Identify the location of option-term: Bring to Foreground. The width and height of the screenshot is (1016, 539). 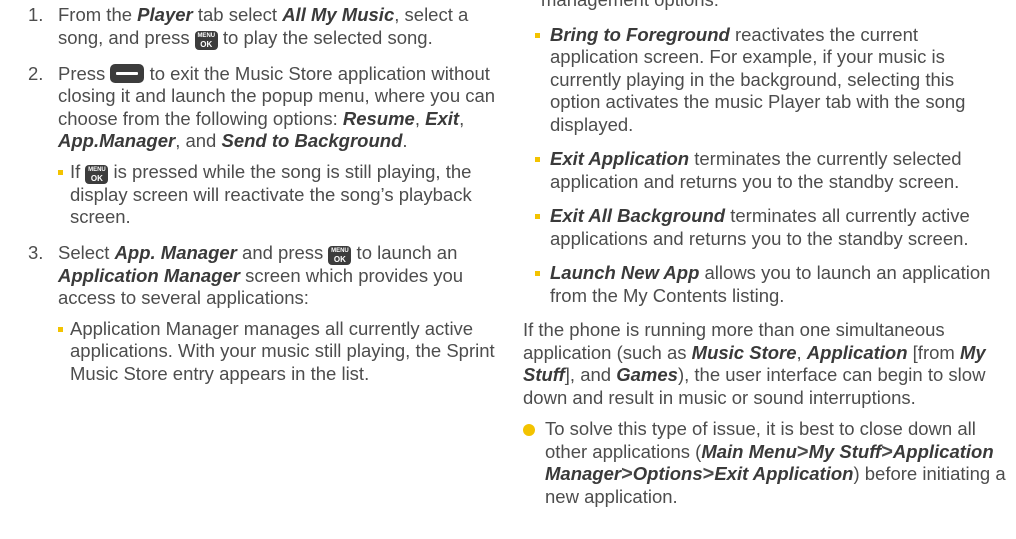
(640, 34).